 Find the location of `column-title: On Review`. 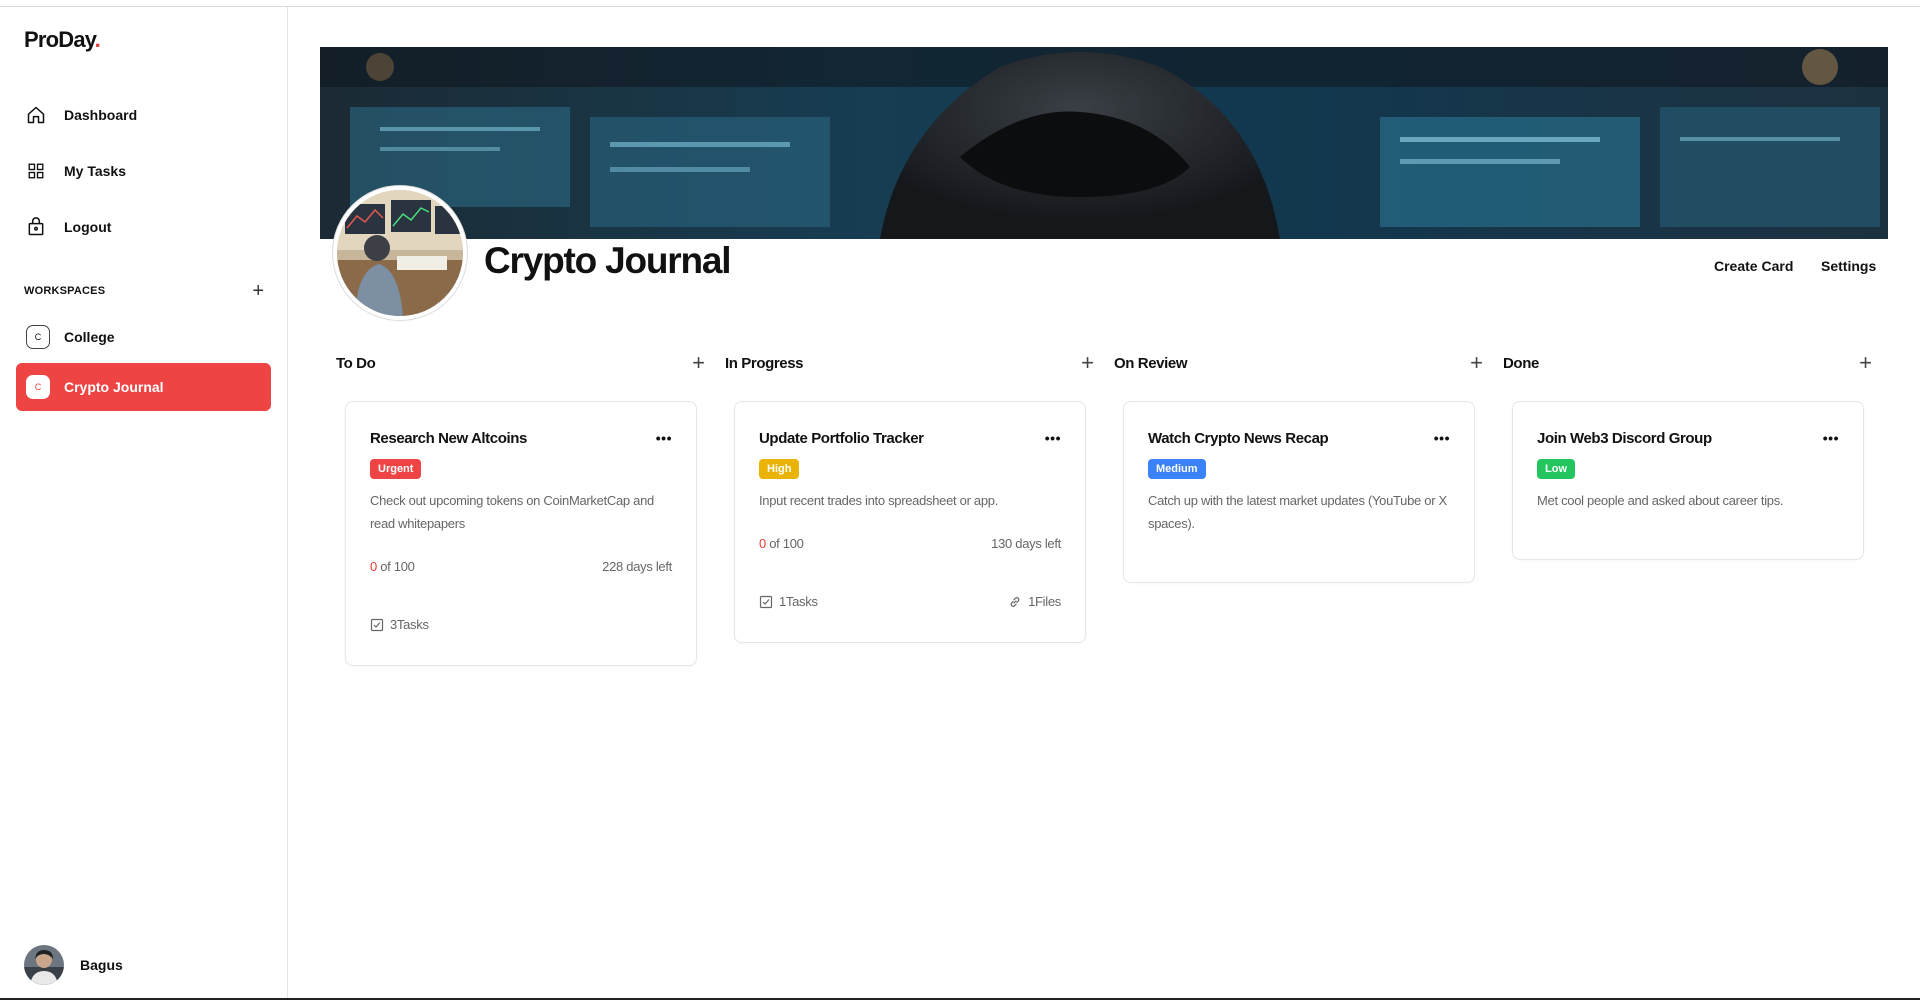

column-title: On Review is located at coordinates (1151, 363).